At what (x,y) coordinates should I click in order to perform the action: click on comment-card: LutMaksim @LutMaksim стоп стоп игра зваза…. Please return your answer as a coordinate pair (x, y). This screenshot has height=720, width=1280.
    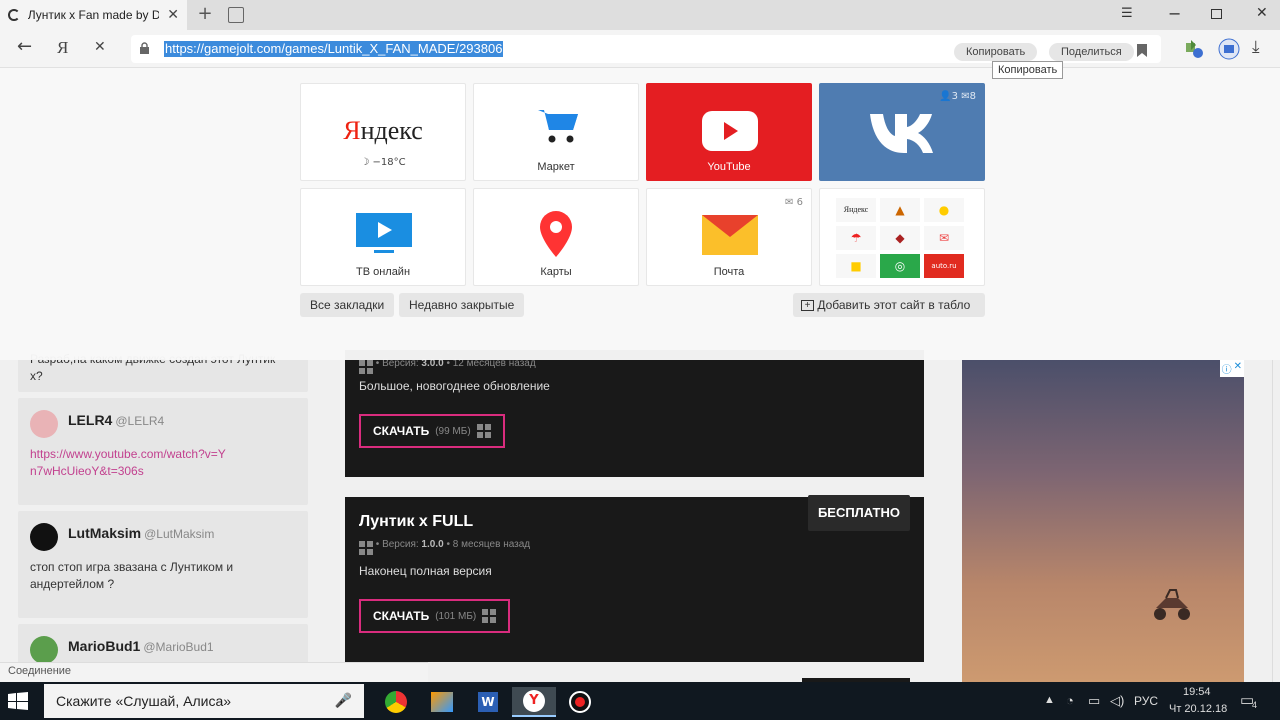
    Looking at the image, I should click on (163, 564).